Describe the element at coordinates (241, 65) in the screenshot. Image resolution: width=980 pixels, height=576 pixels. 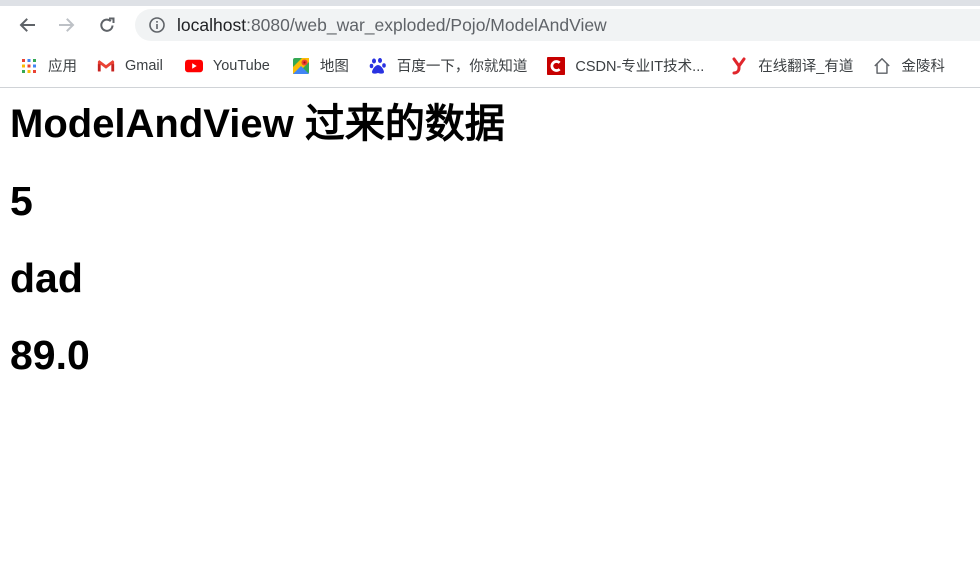
I see `bookmark-label: YouTube` at that location.